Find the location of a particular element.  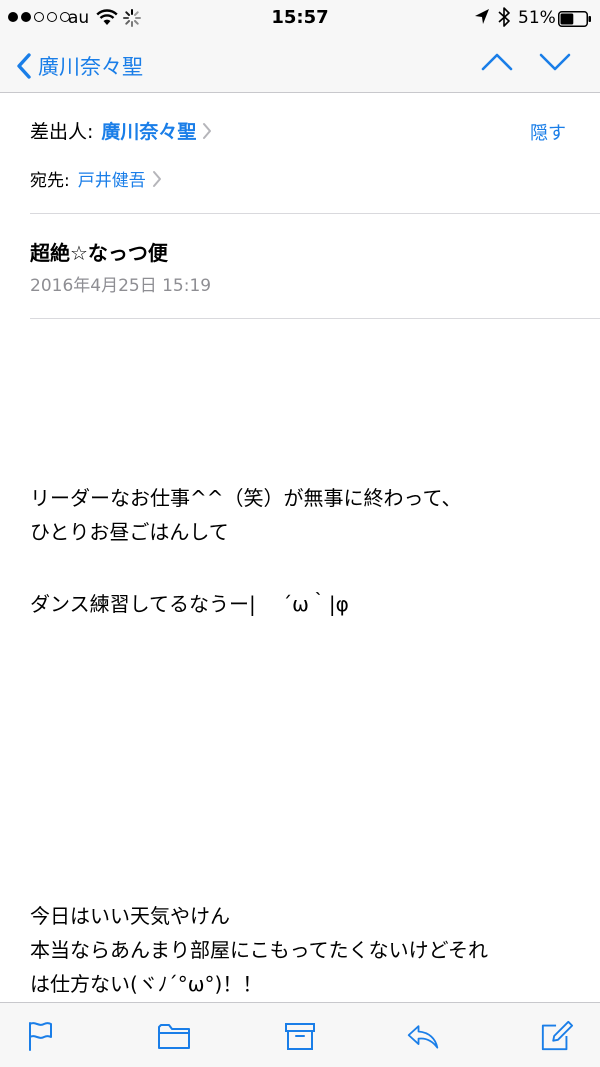

flag-button is located at coordinates (41, 1036).